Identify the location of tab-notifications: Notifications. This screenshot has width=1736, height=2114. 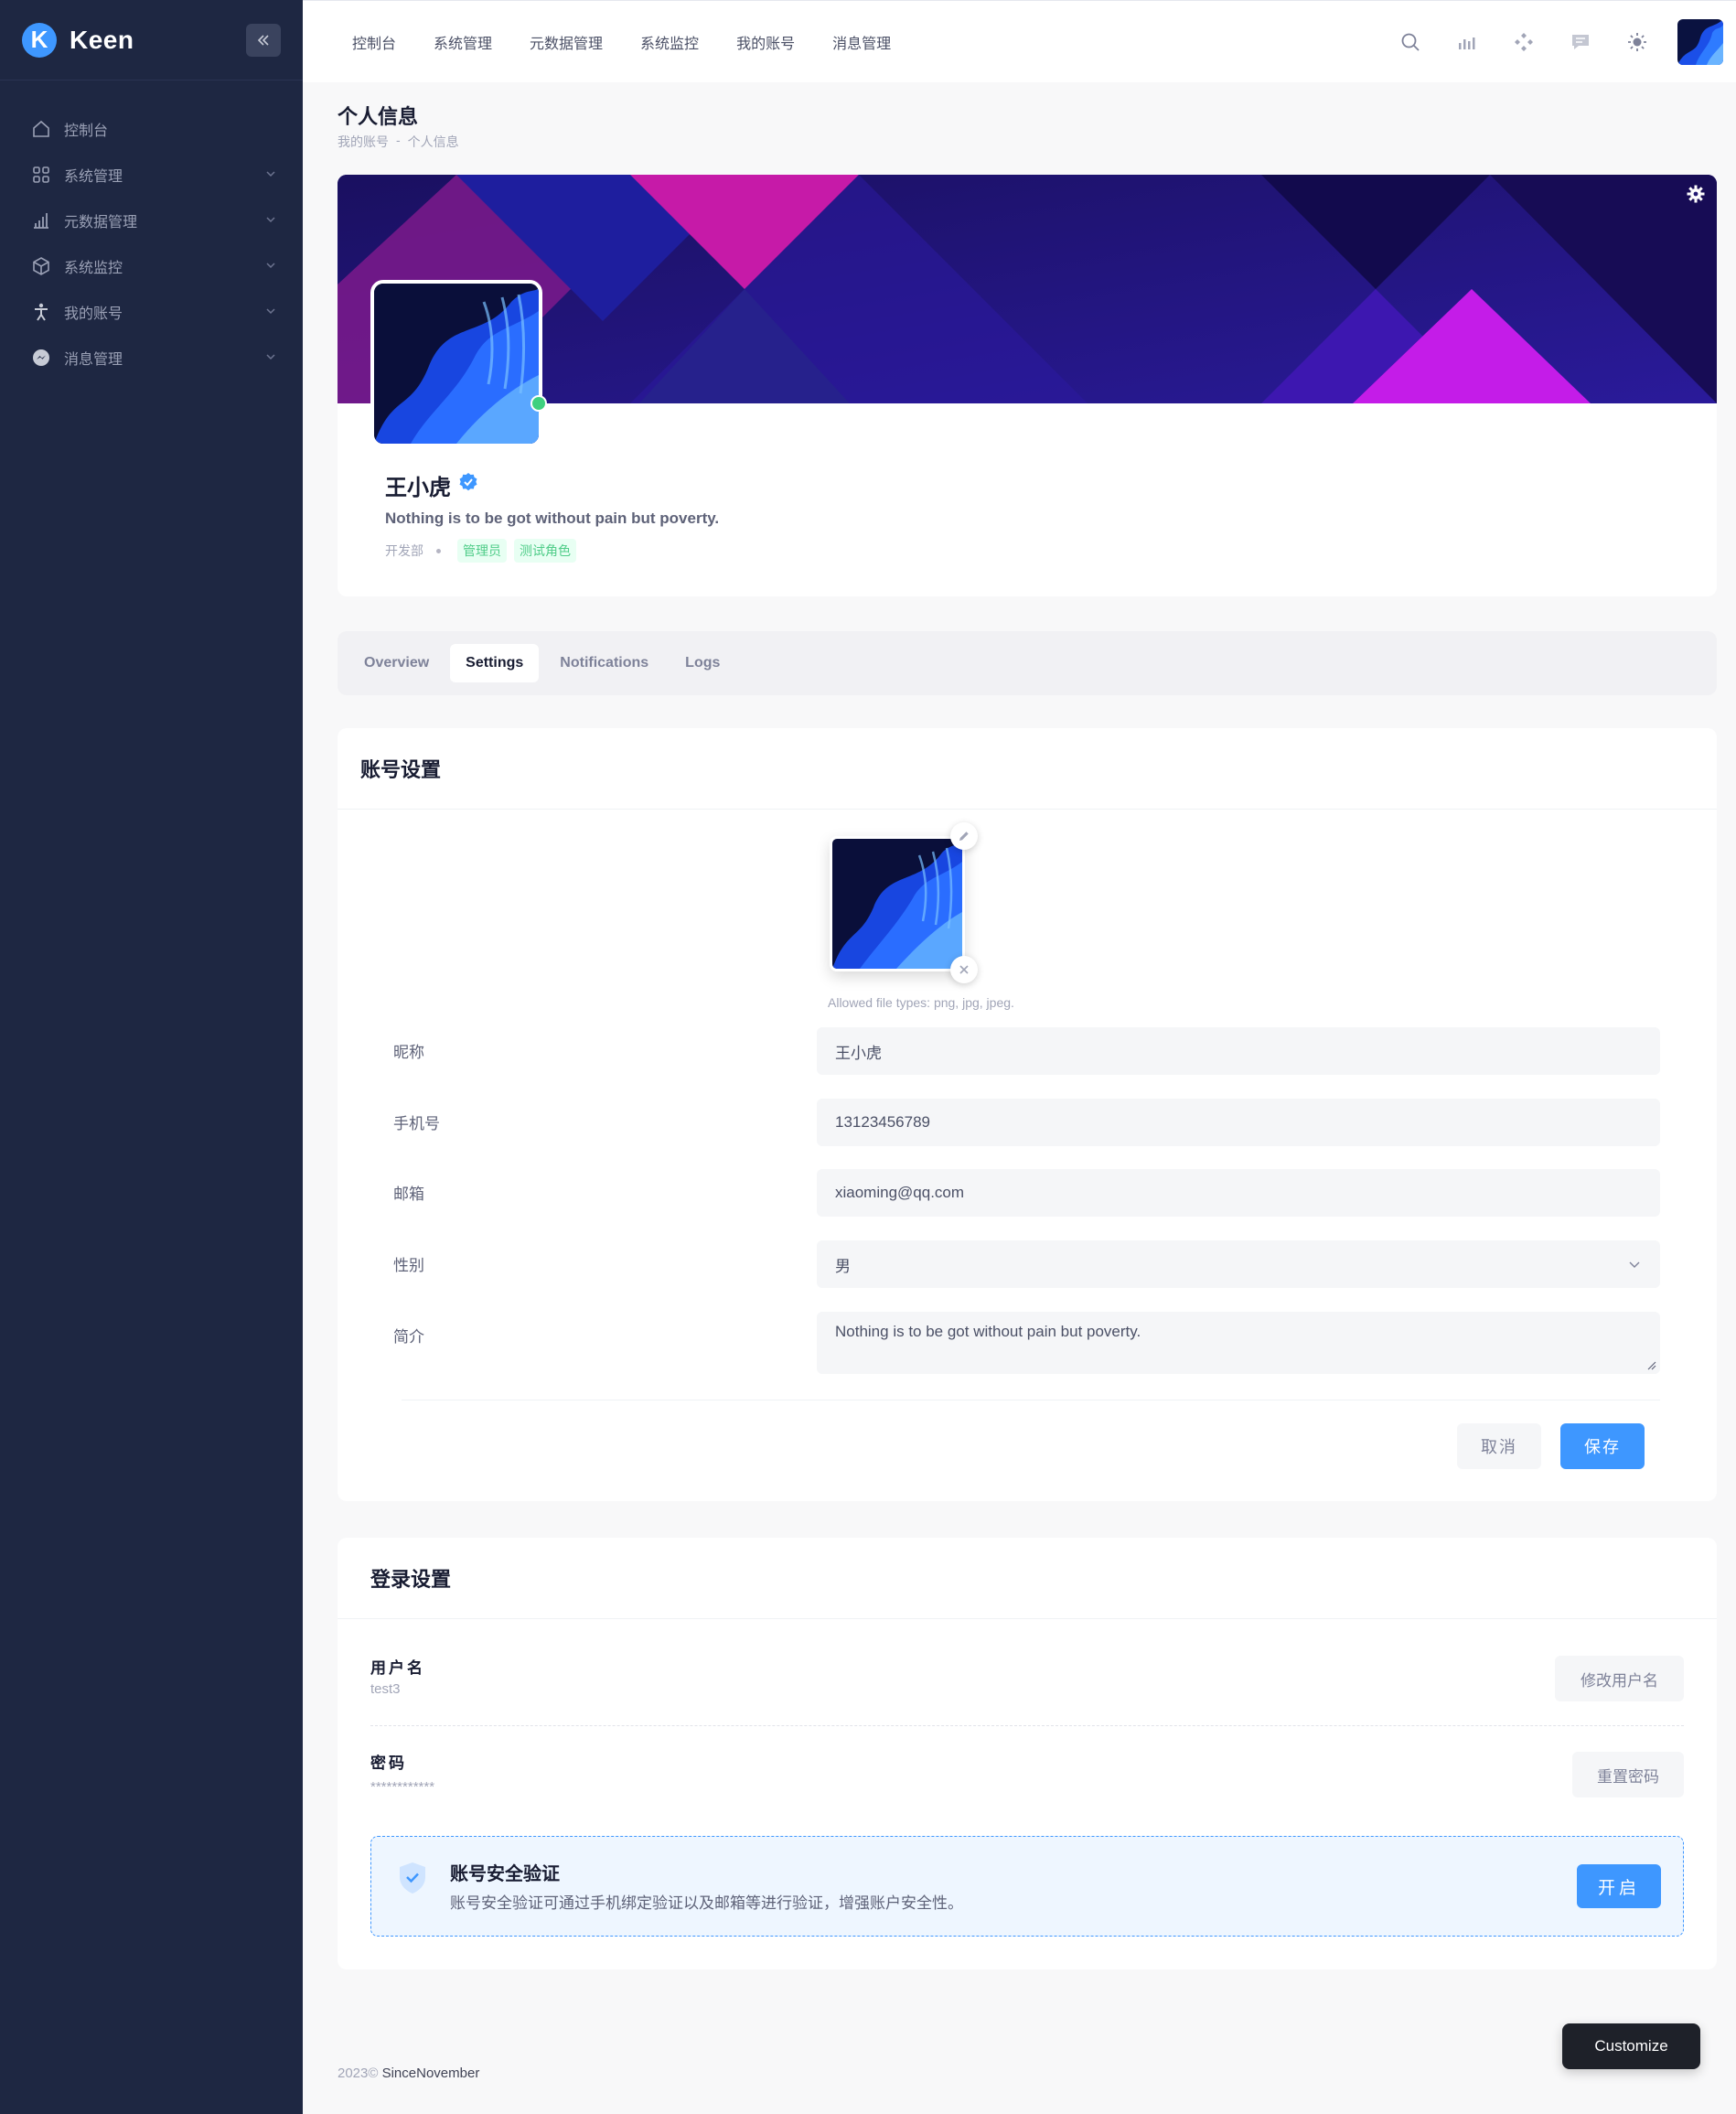
(604, 663).